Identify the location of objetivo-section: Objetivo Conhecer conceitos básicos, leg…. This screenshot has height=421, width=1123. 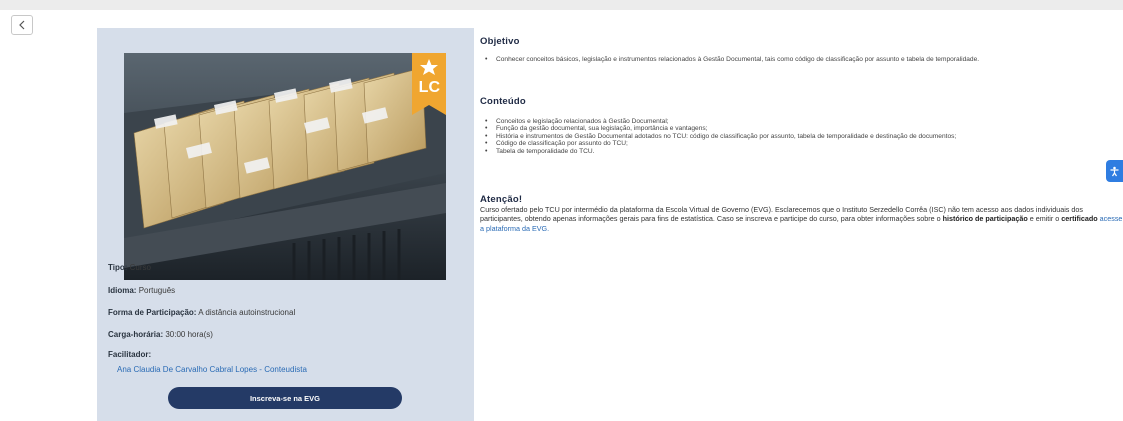
(767, 50).